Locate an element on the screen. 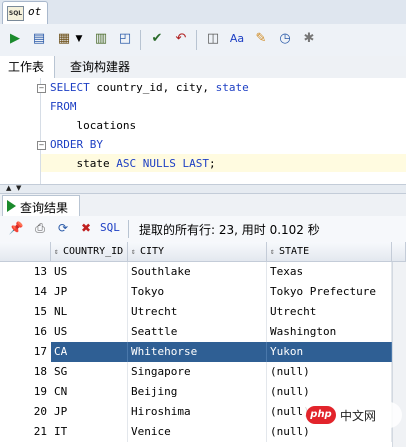 The height and width of the screenshot is (447, 406). cell-city: Venice is located at coordinates (197, 432).